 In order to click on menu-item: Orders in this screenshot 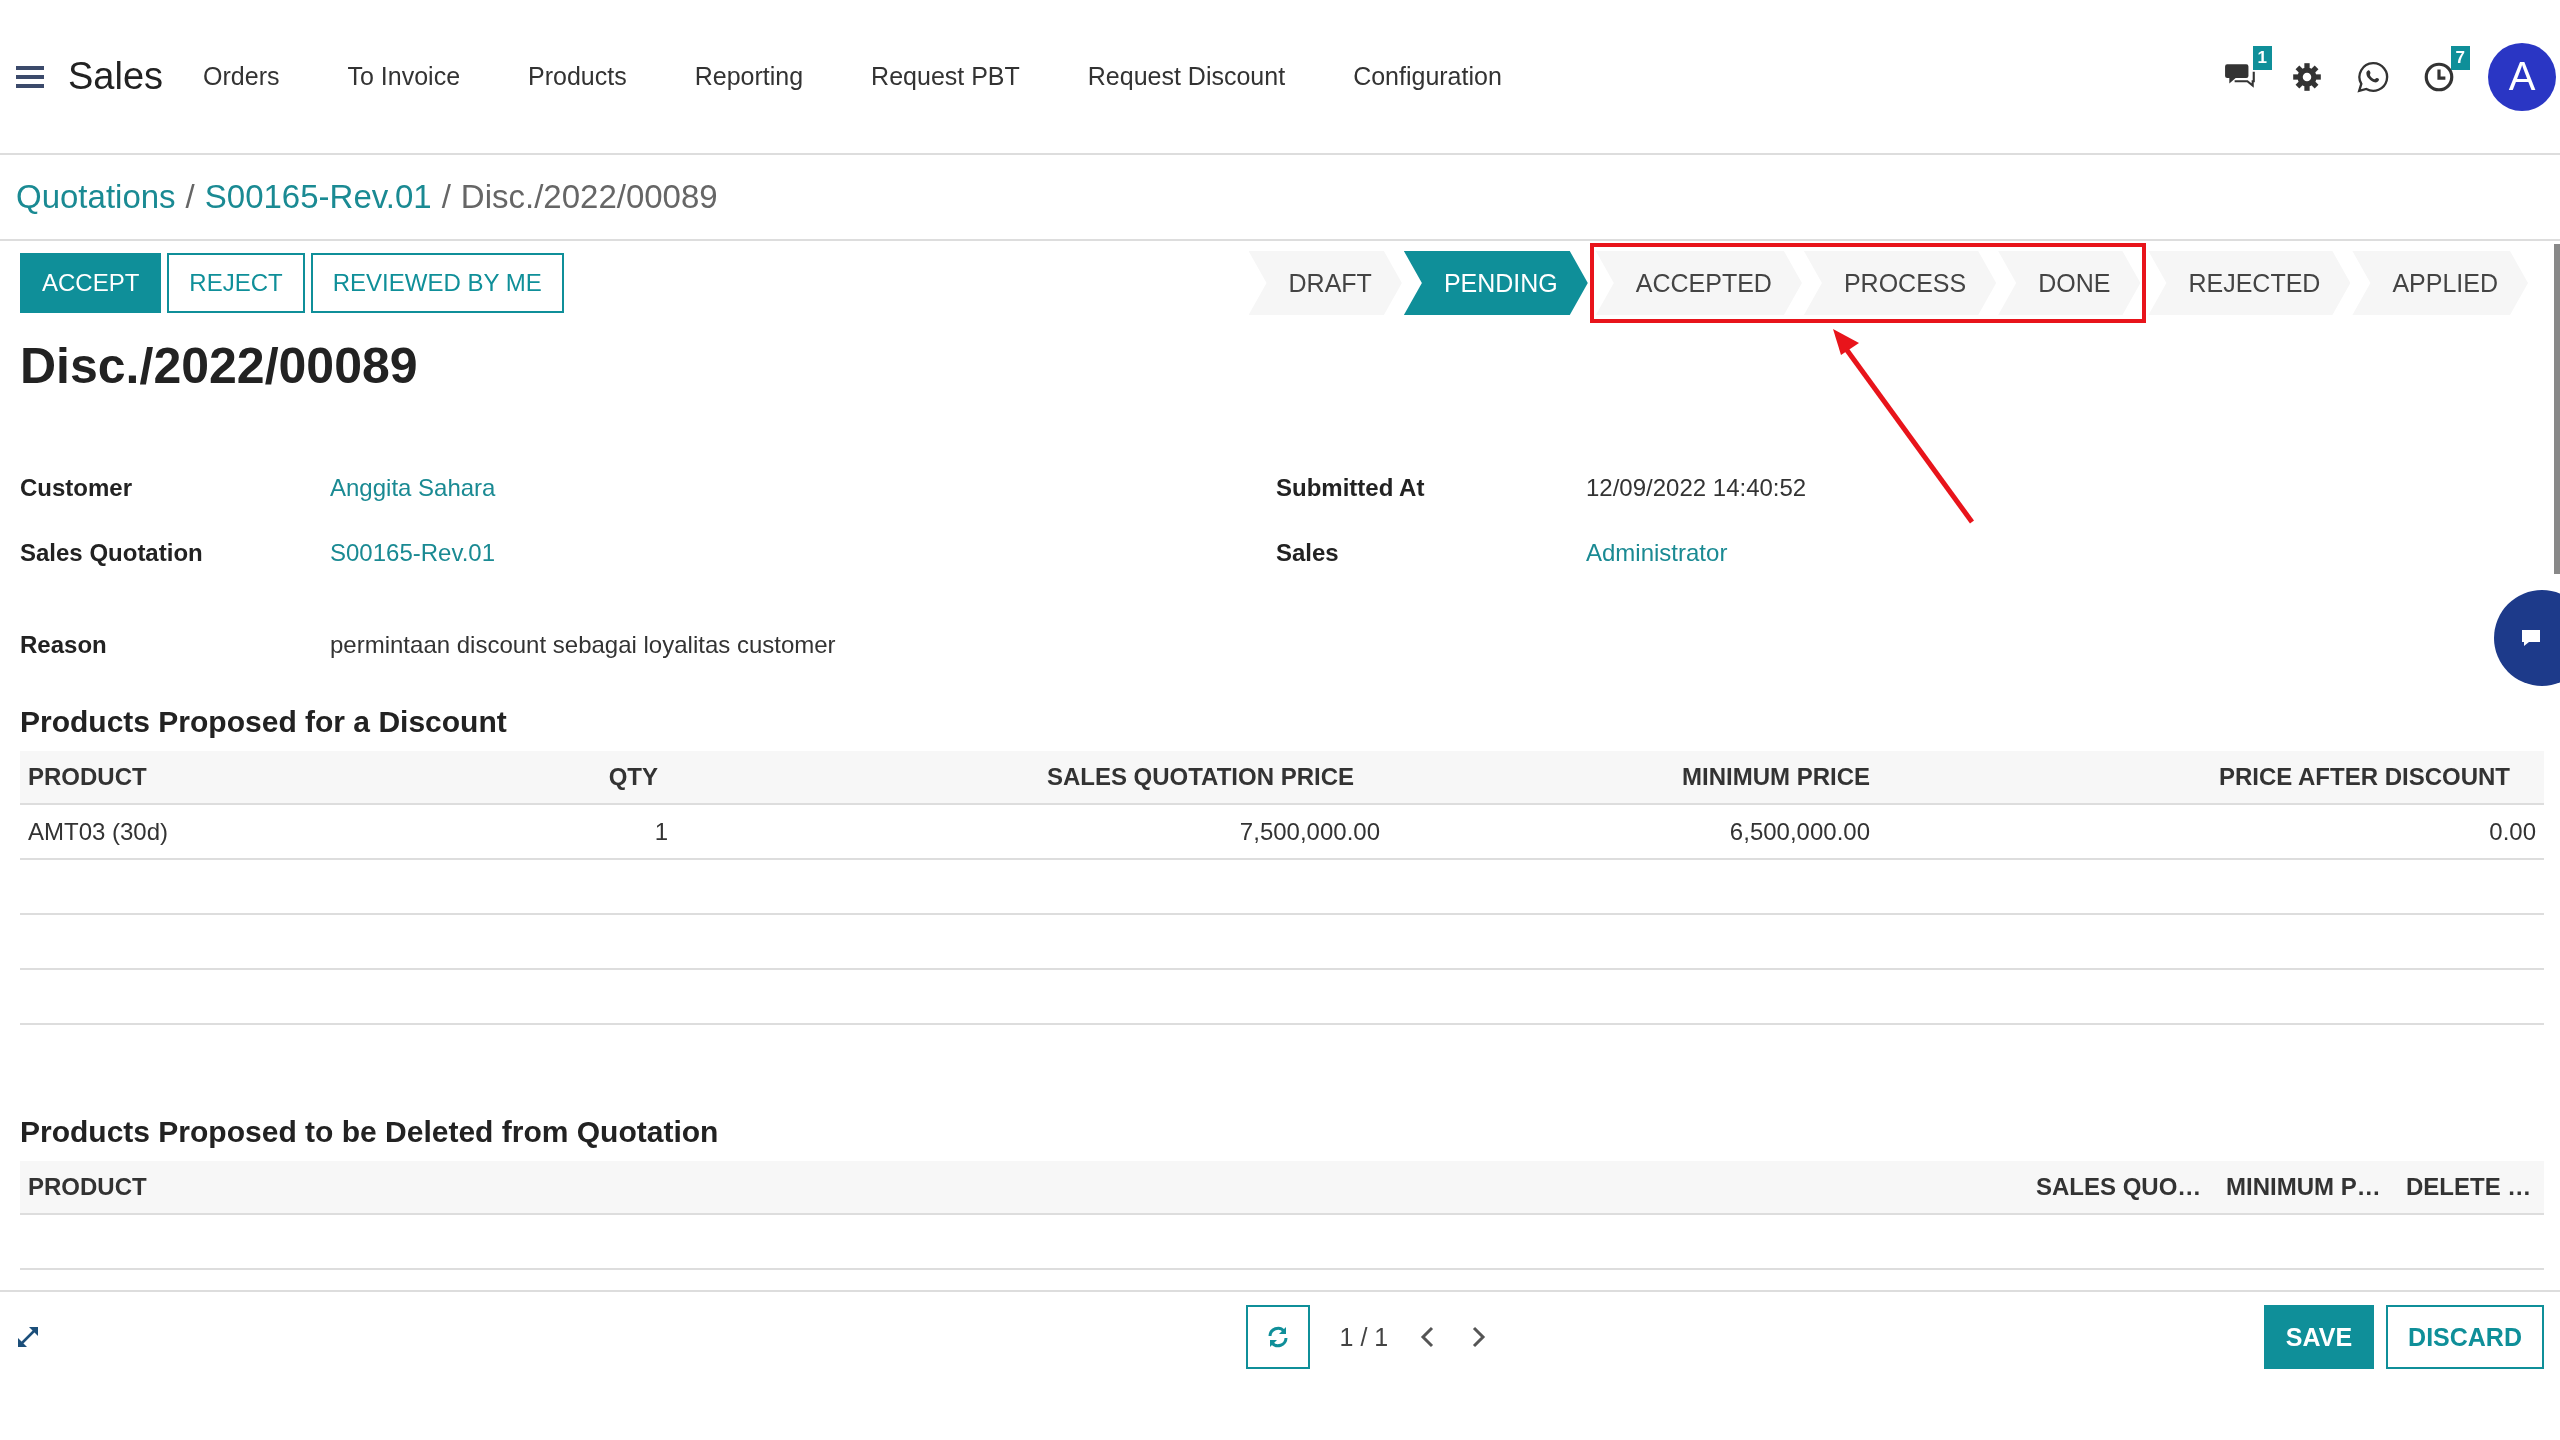, I will do `click(241, 76)`.